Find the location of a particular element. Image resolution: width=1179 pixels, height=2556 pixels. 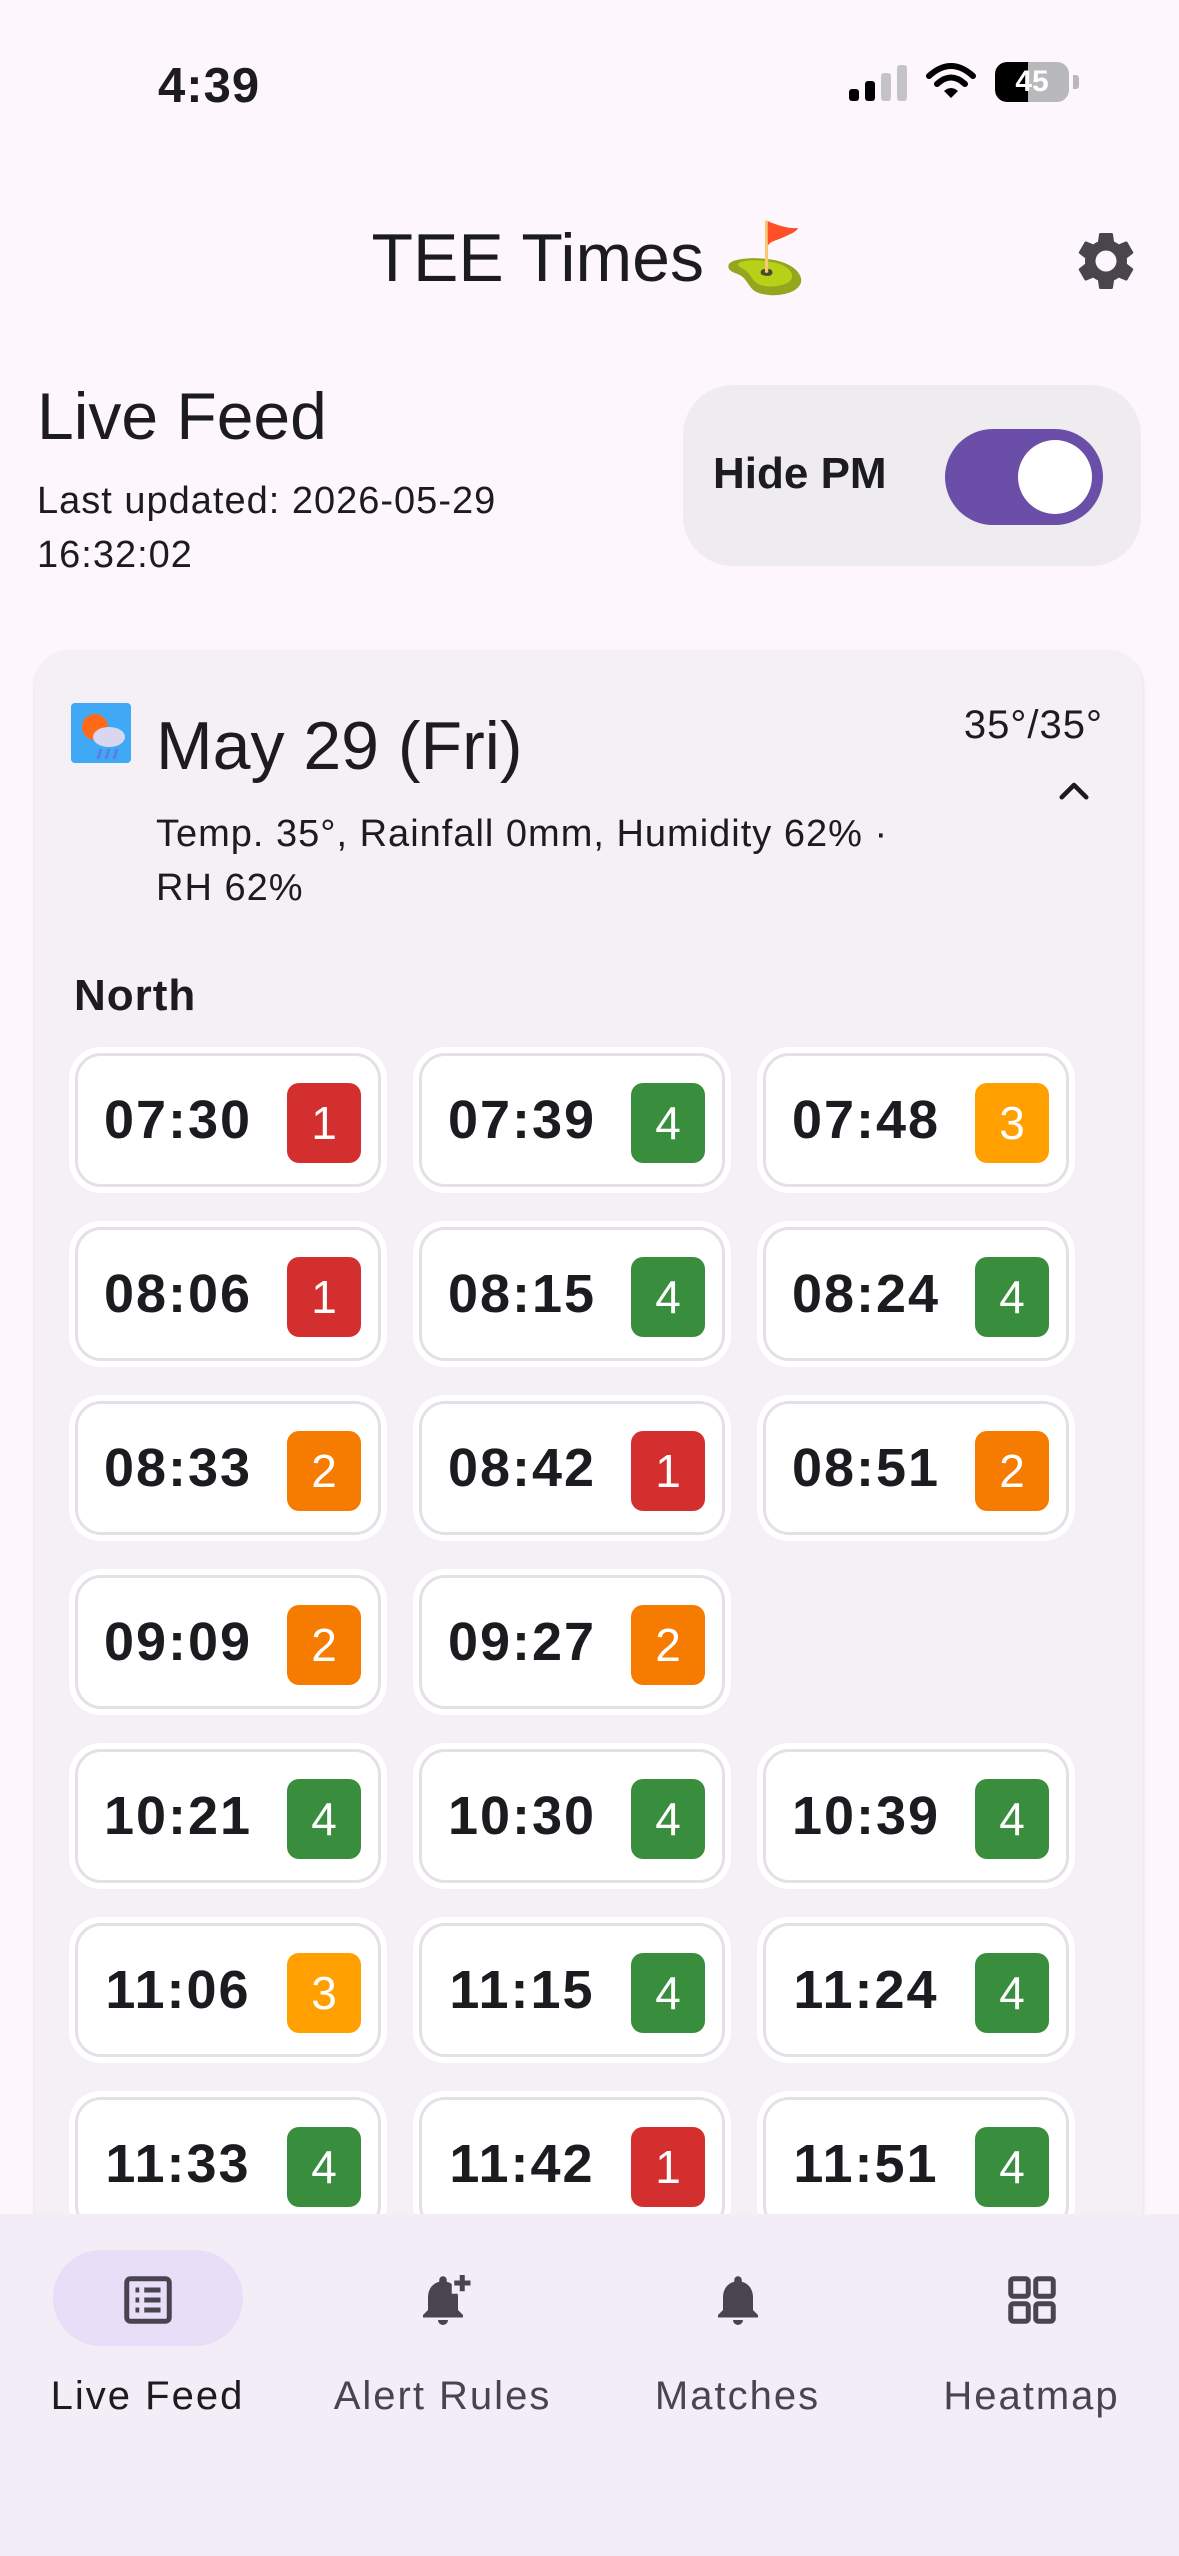

bell-icon is located at coordinates (737, 2300).